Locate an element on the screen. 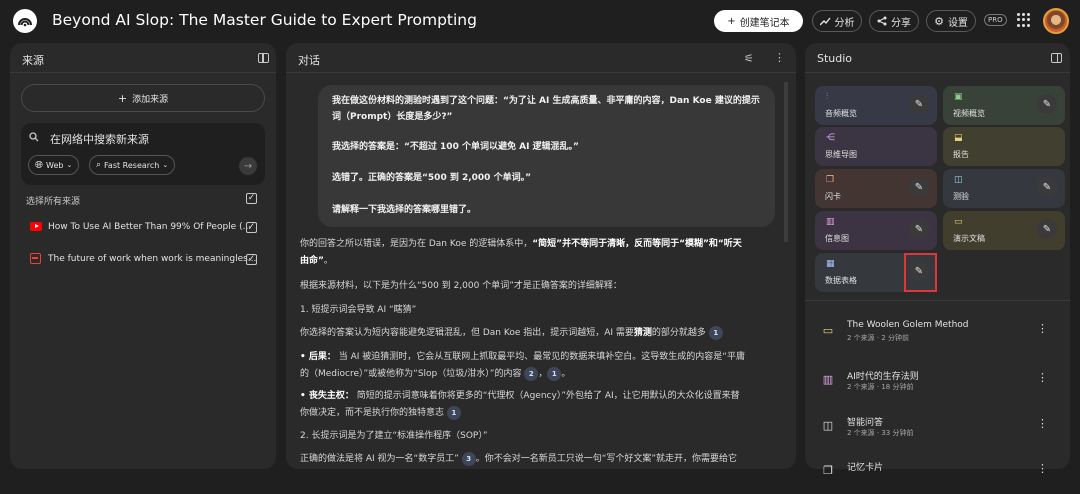 The height and width of the screenshot is (494, 1080). studio-note-item: ▭ The Woolen Golem Method 2 个来源 · 2 分钟前 ⋮ is located at coordinates (938, 337).